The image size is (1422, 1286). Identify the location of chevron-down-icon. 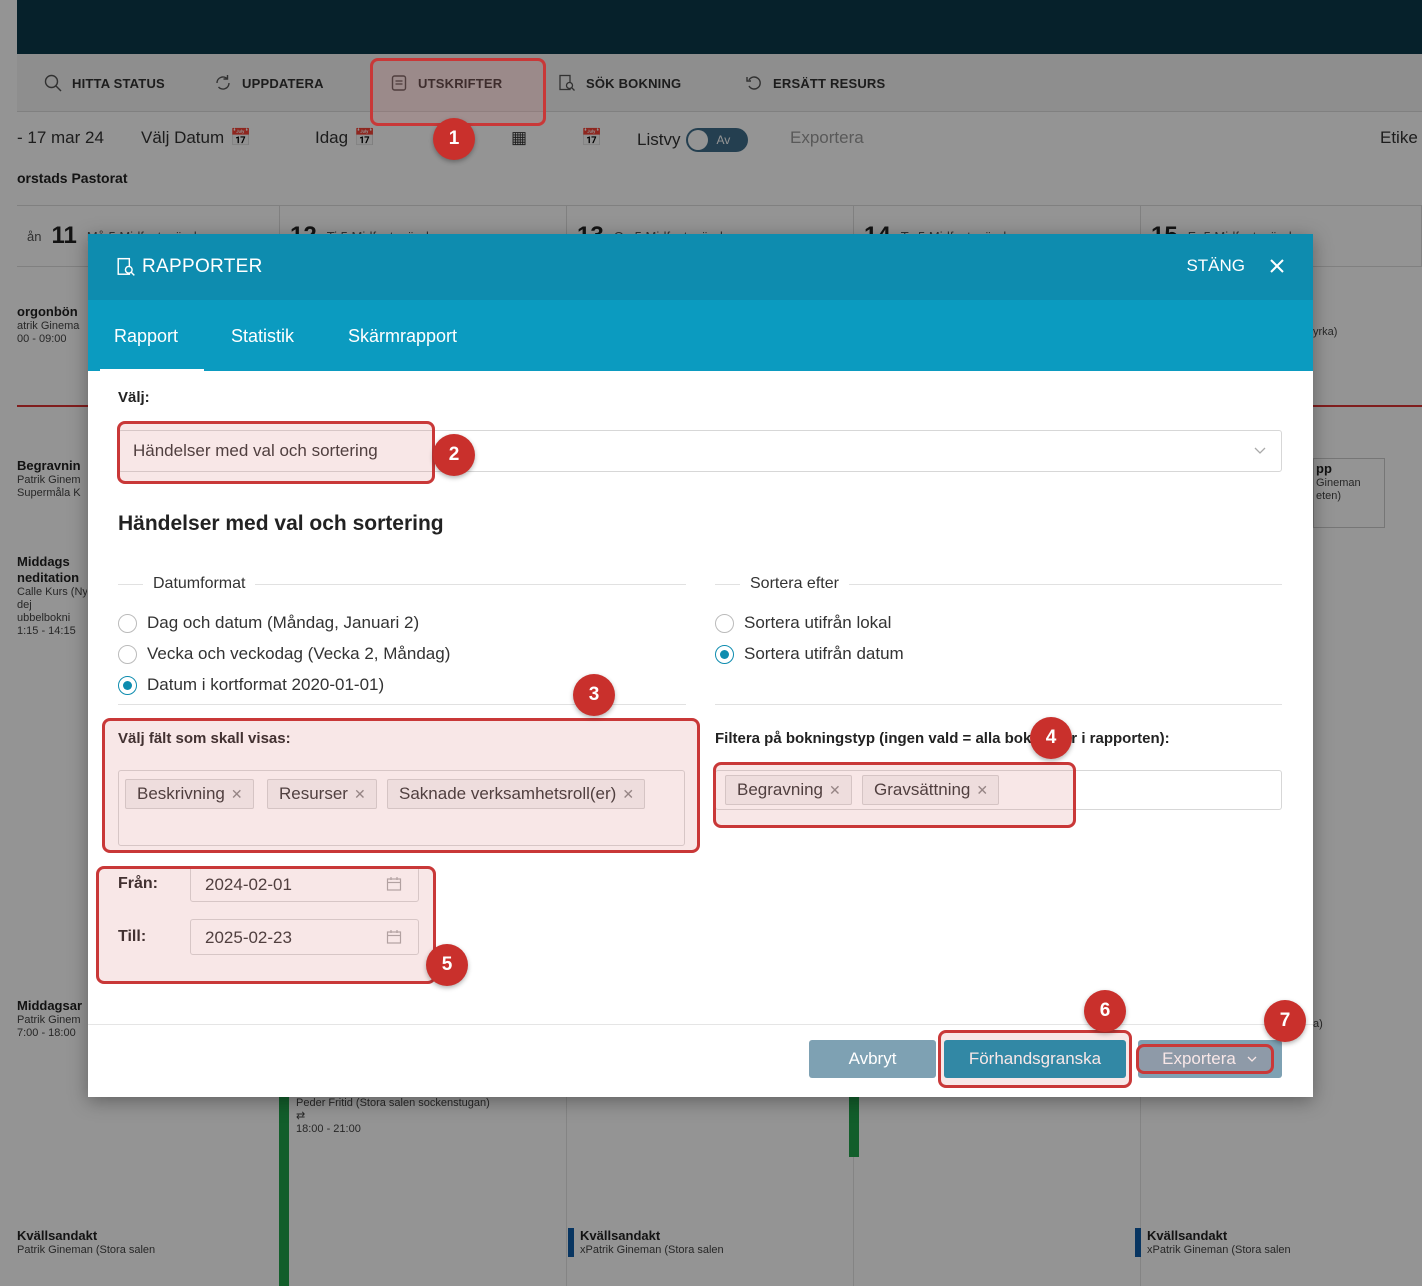
(1260, 450).